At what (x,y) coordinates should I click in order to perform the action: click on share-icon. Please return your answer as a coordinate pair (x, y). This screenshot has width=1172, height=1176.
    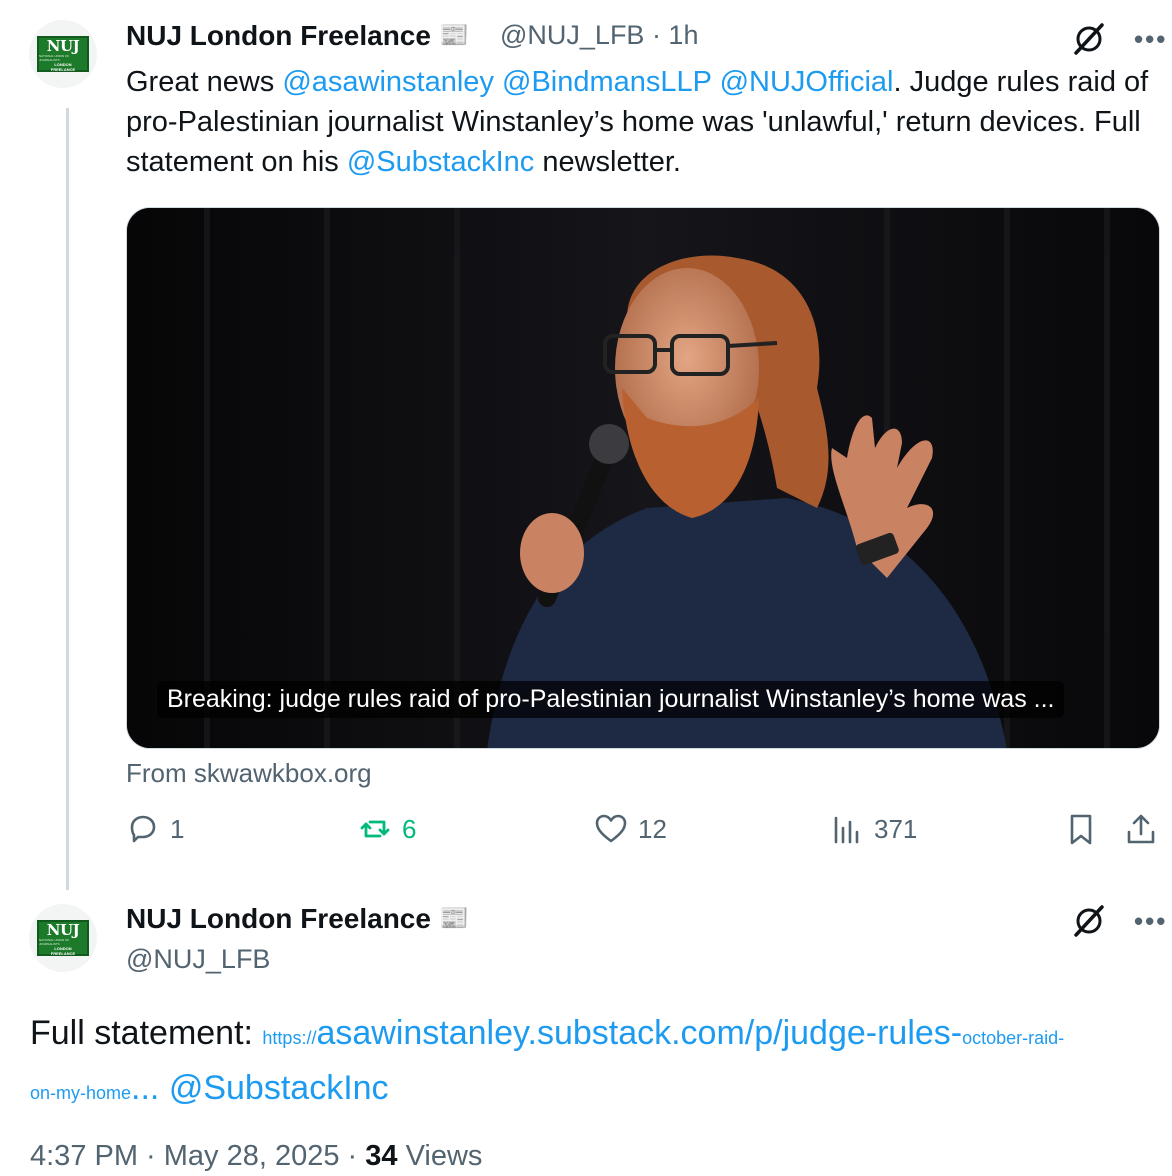
    Looking at the image, I should click on (1141, 829).